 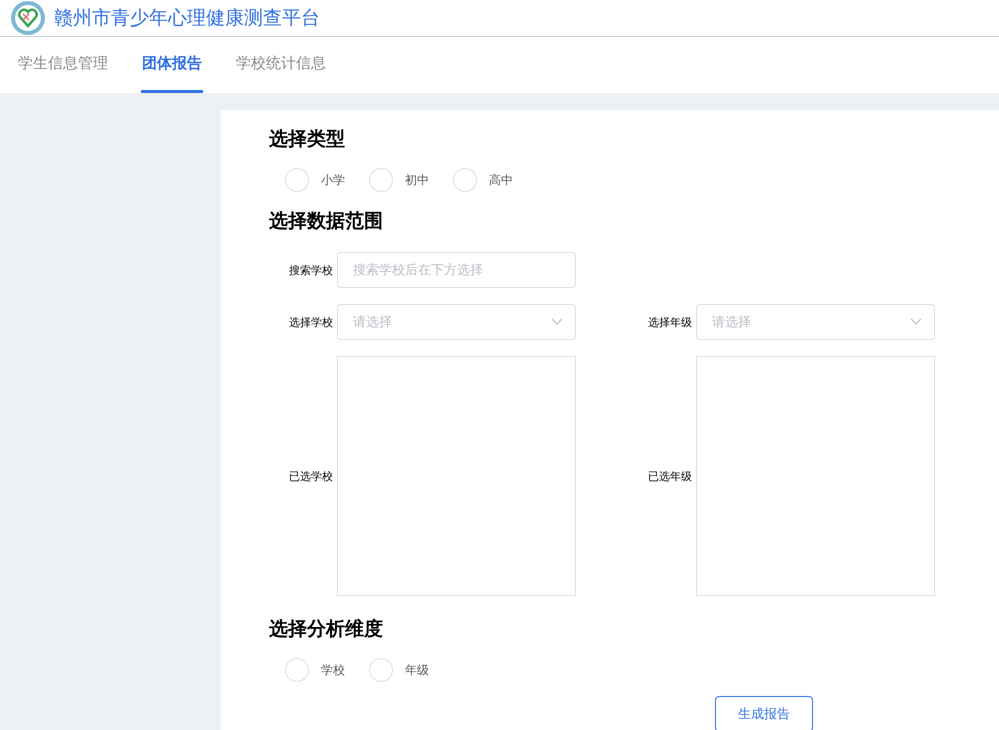 I want to click on radio-option: 学校, so click(x=315, y=670).